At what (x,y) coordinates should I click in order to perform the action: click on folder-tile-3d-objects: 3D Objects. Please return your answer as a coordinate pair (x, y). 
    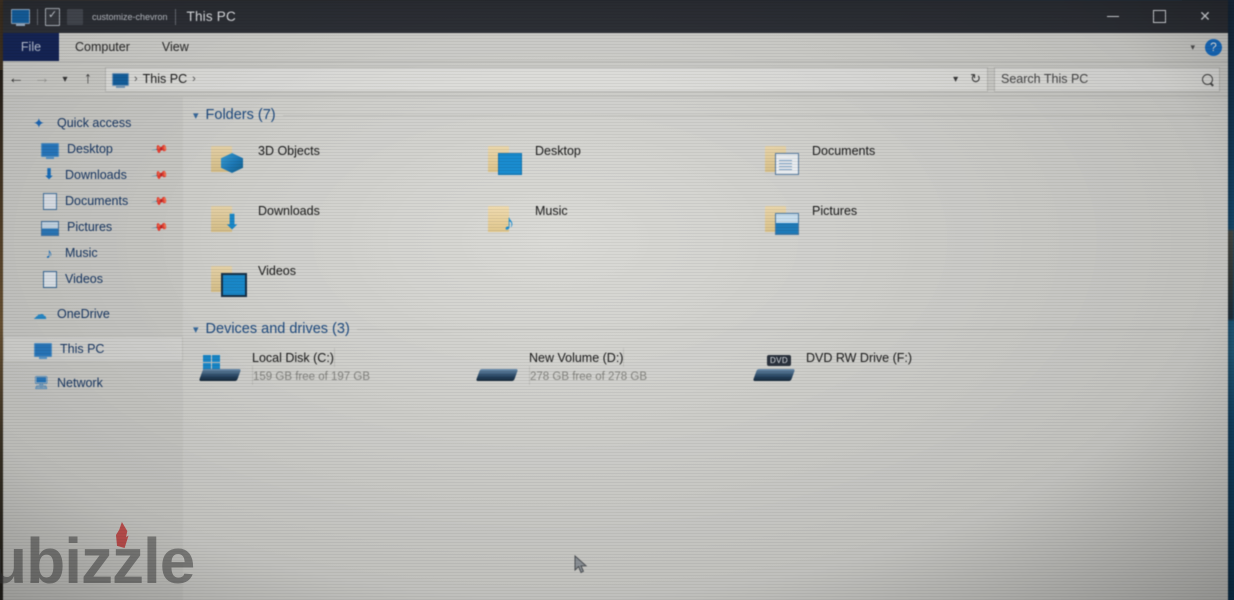
    Looking at the image, I should click on (321, 159).